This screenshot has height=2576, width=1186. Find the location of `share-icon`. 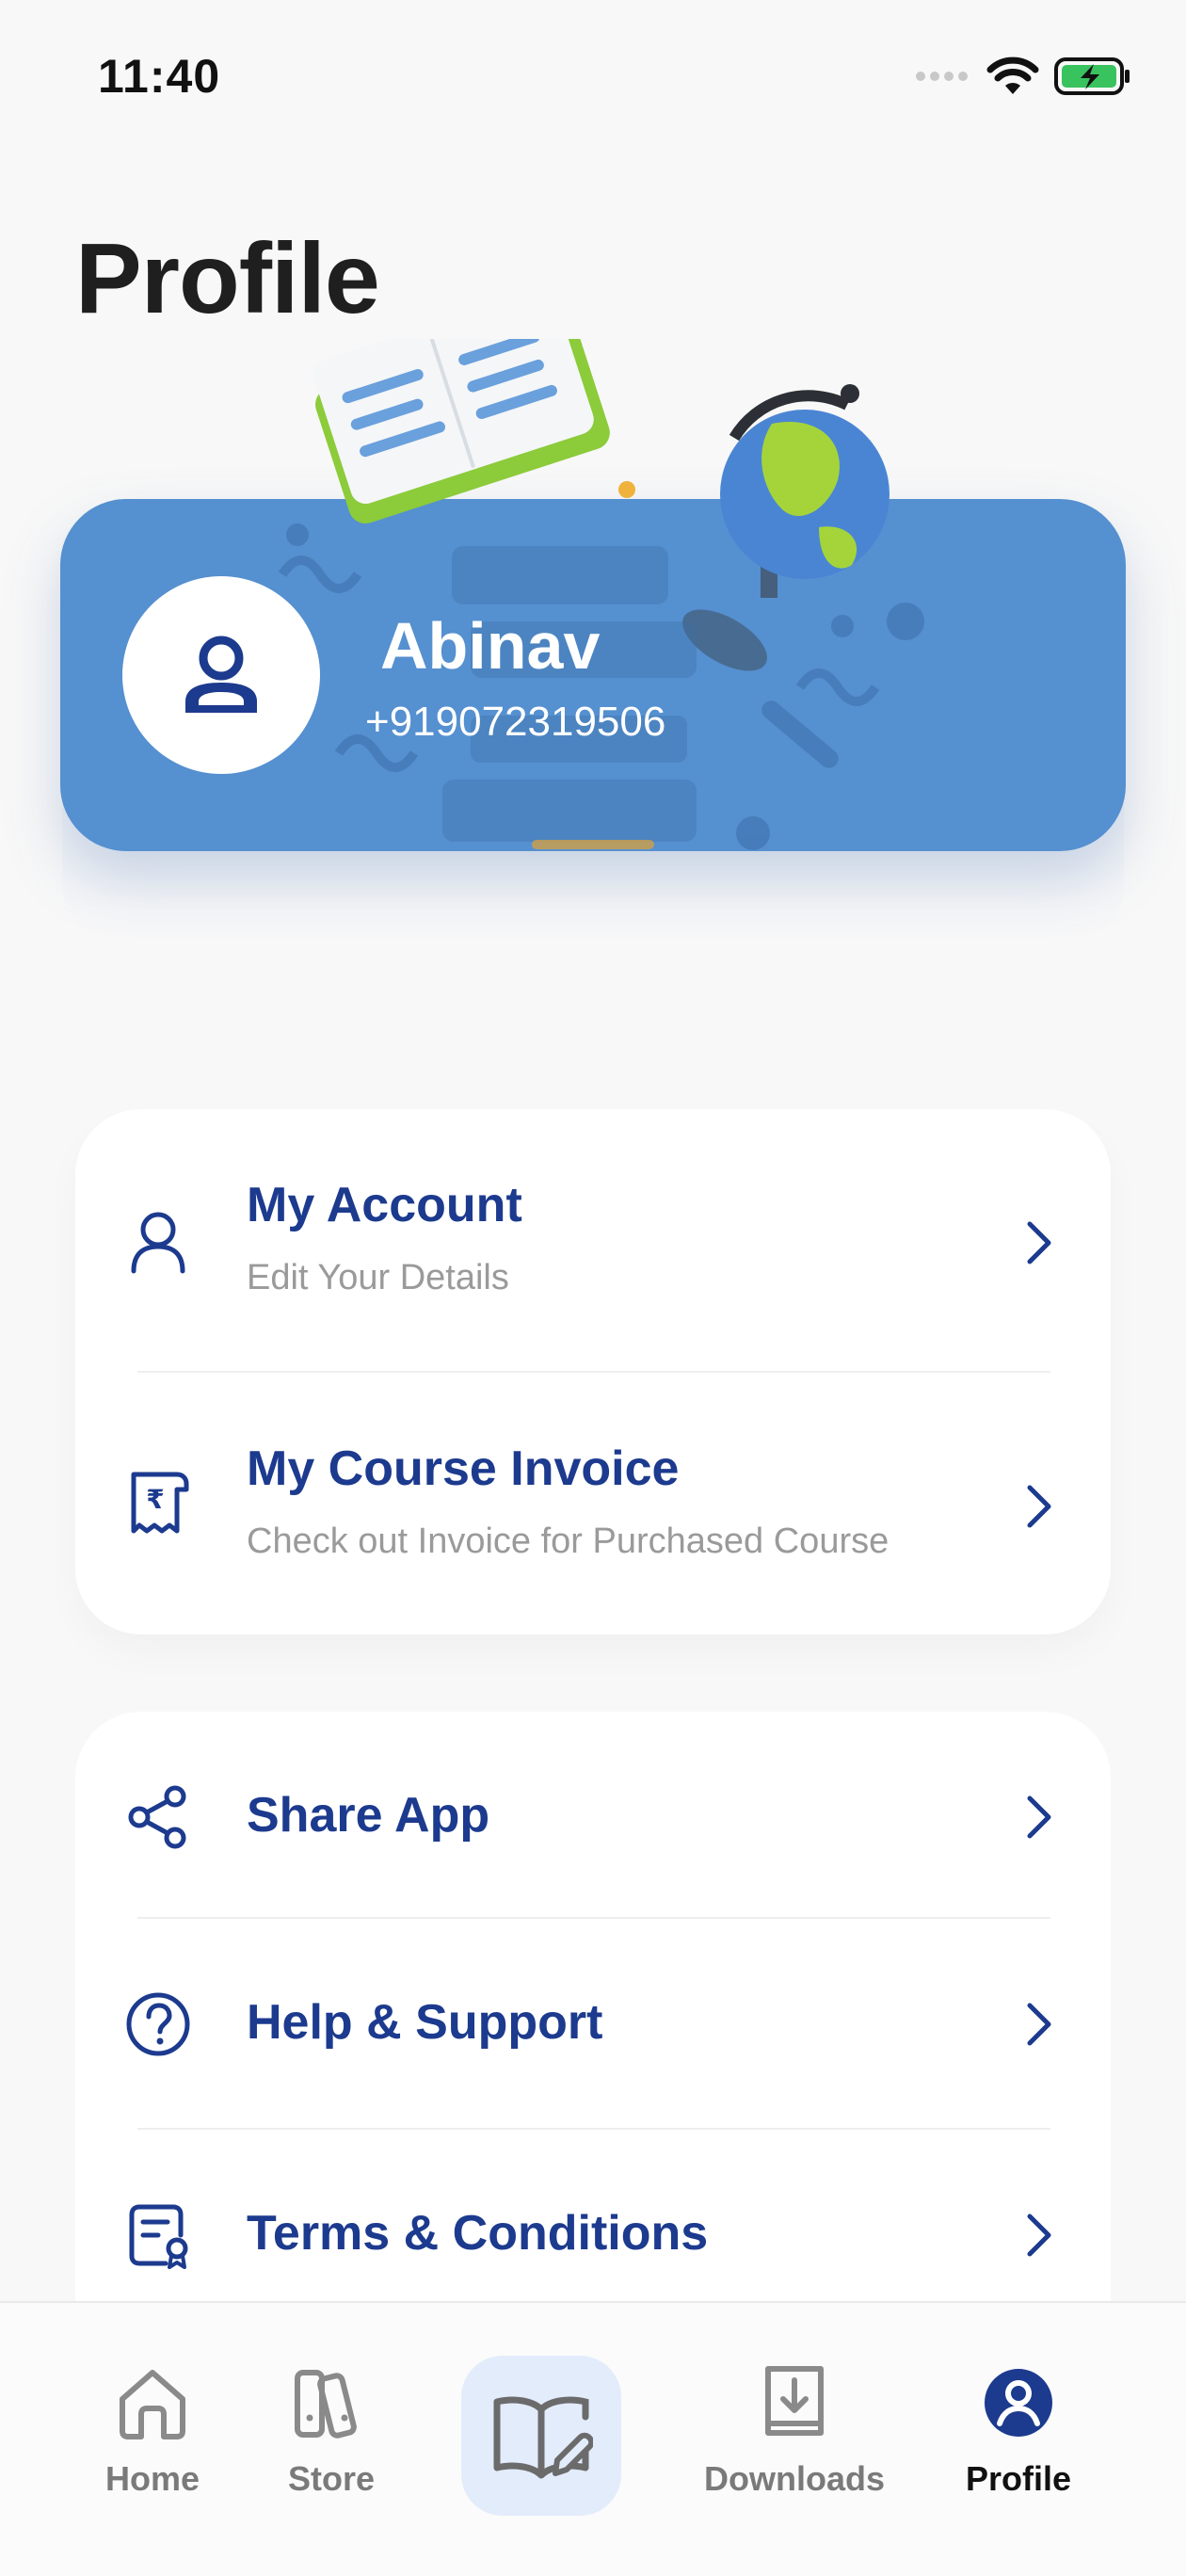

share-icon is located at coordinates (157, 1817).